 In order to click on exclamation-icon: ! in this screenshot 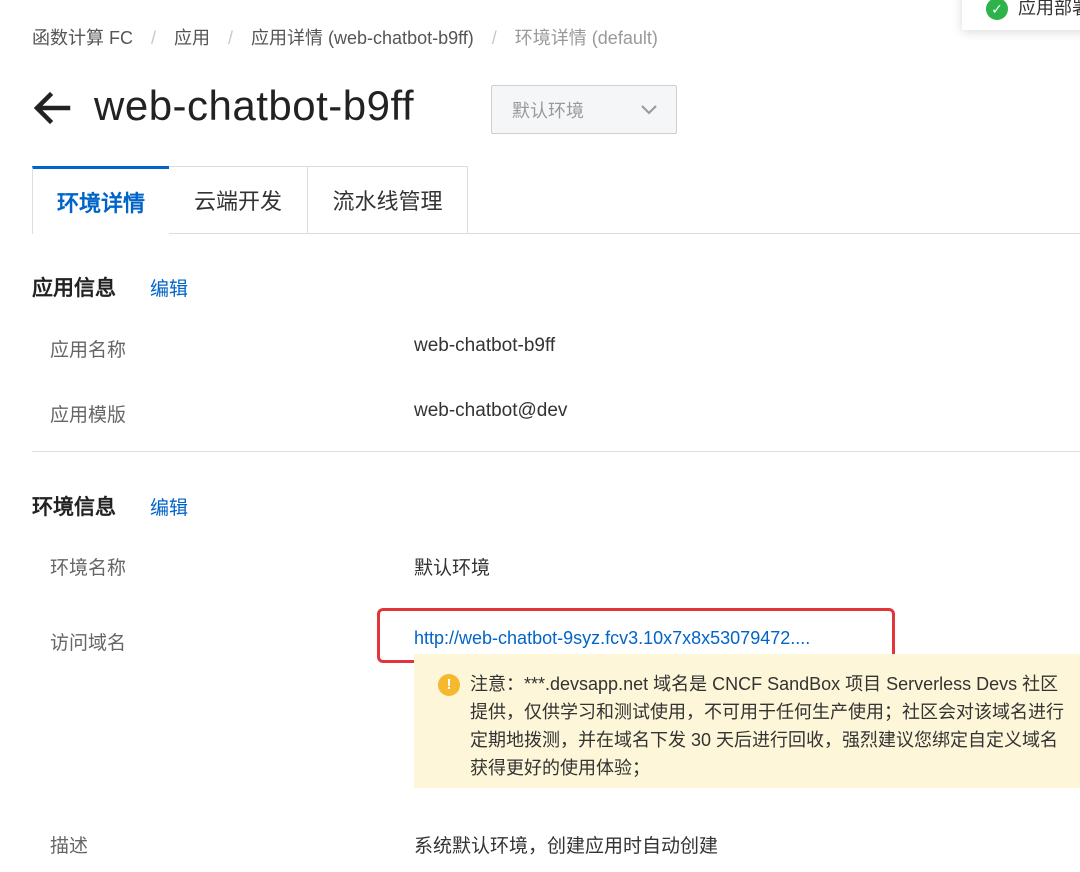, I will do `click(449, 685)`.